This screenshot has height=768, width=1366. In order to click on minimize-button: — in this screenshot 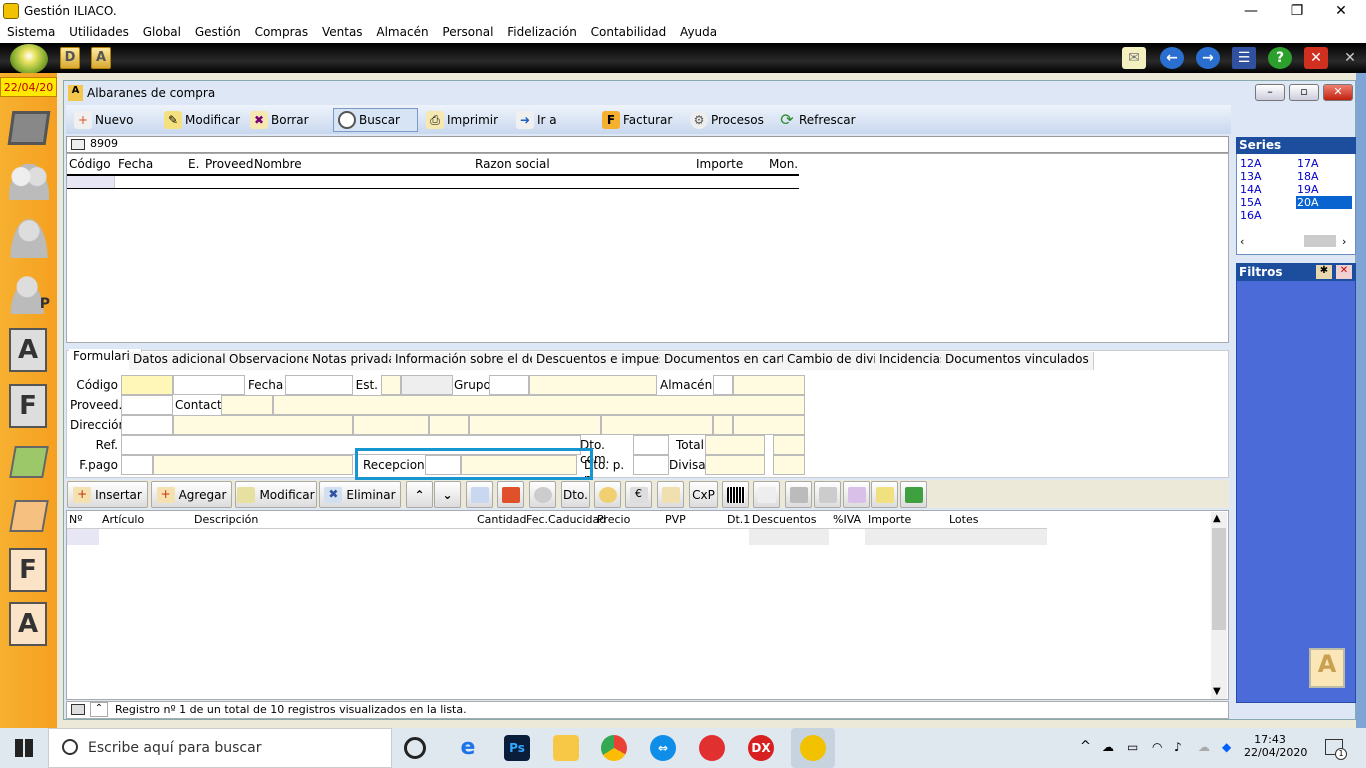, I will do `click(1251, 11)`.